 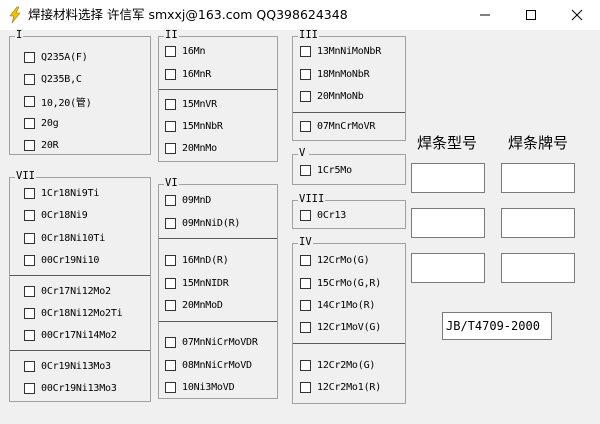 What do you see at coordinates (56, 215) in the screenshot?
I see `checkbox-0cr18ni9: 0Cr18Ni9` at bounding box center [56, 215].